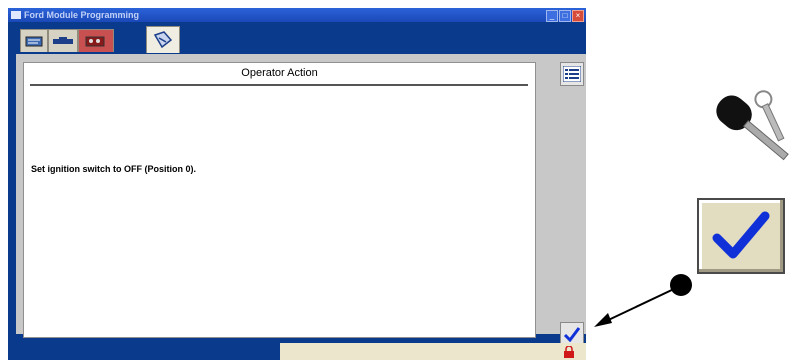 The width and height of the screenshot is (811, 362). What do you see at coordinates (752, 125) in the screenshot?
I see `ignition-keys-icon` at bounding box center [752, 125].